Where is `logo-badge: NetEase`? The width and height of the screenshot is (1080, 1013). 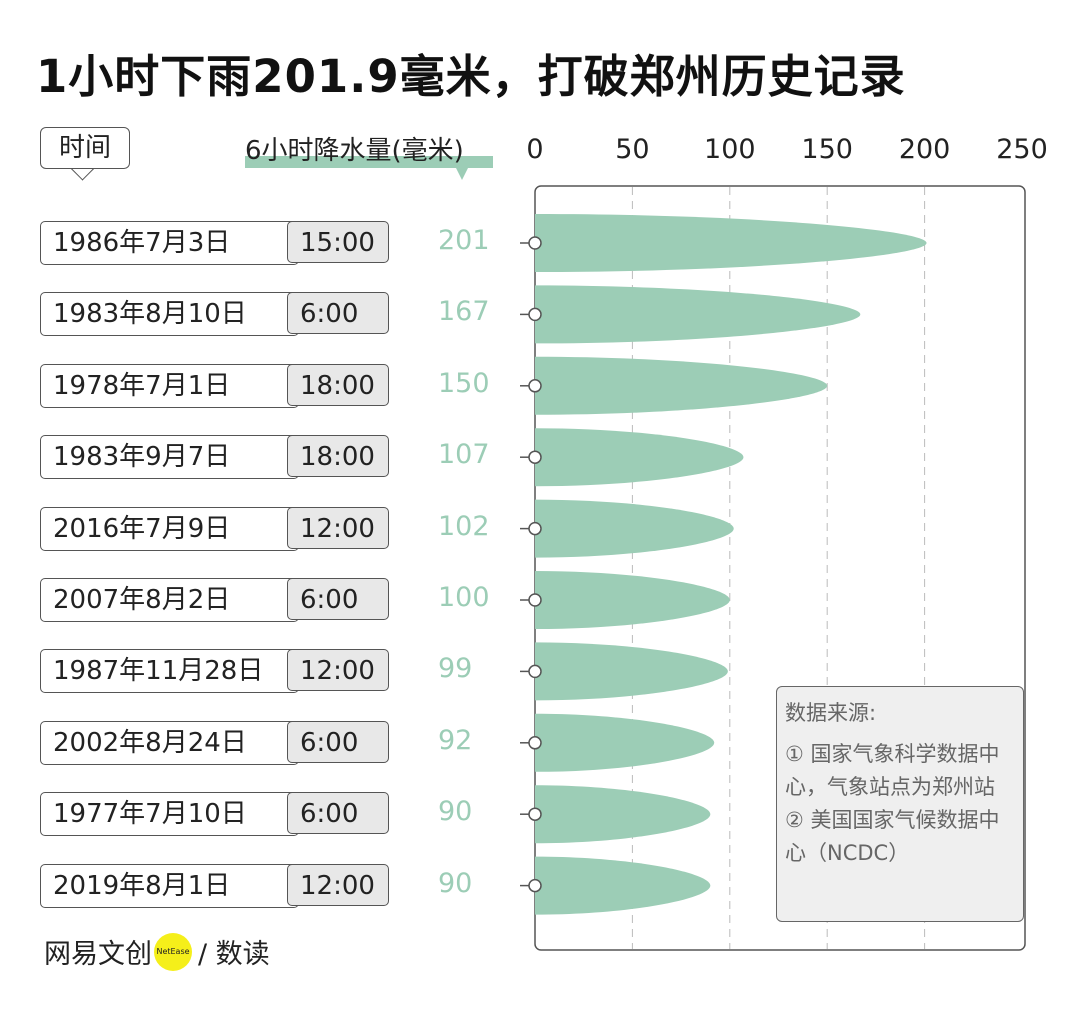 logo-badge: NetEase is located at coordinates (173, 951).